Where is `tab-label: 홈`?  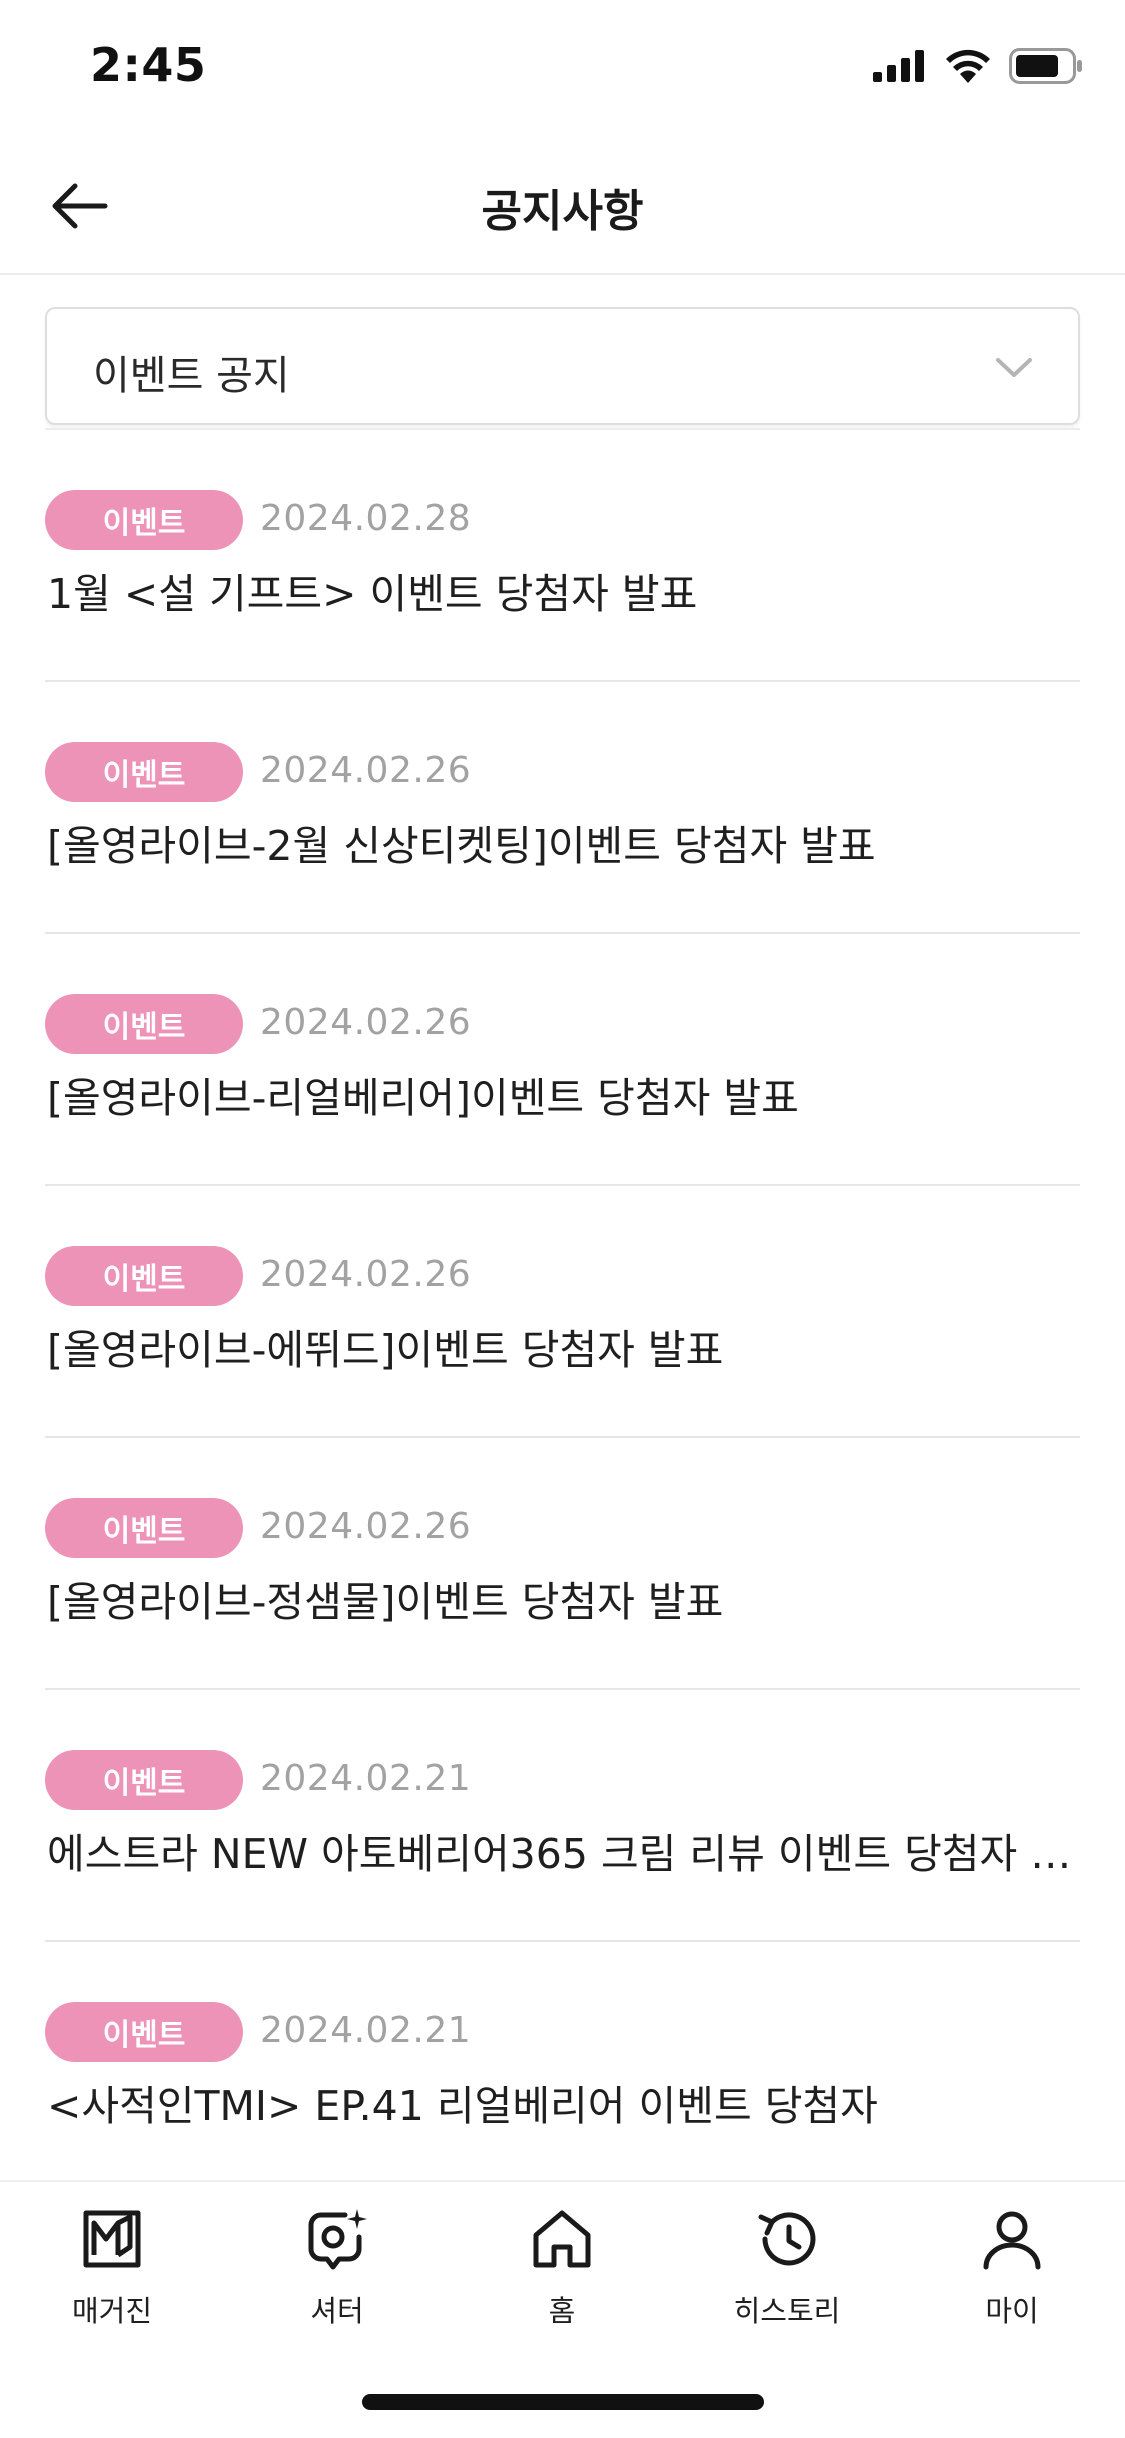 tab-label: 홈 is located at coordinates (562, 2311).